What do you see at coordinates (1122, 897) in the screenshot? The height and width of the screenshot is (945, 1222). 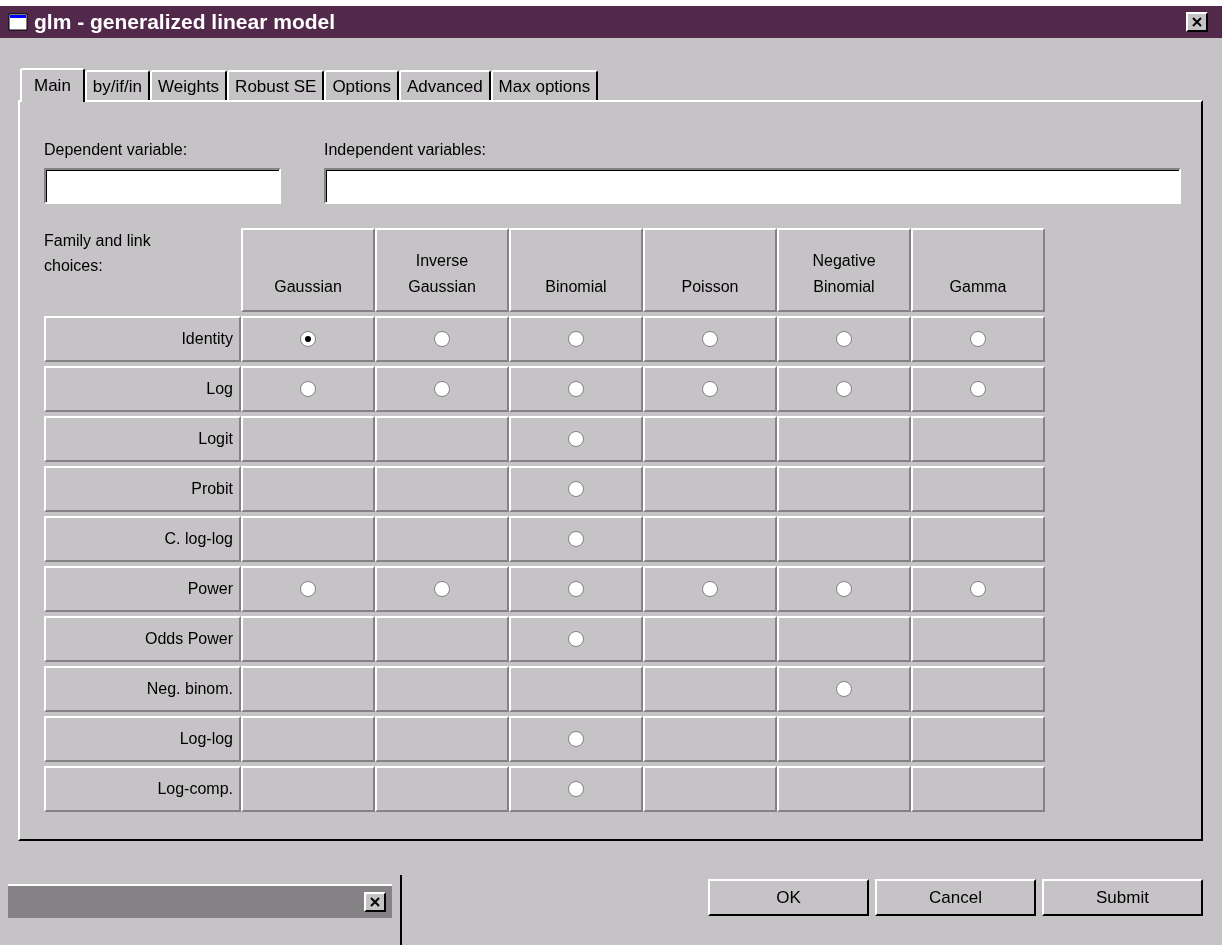 I see `dialog-button: Submit` at bounding box center [1122, 897].